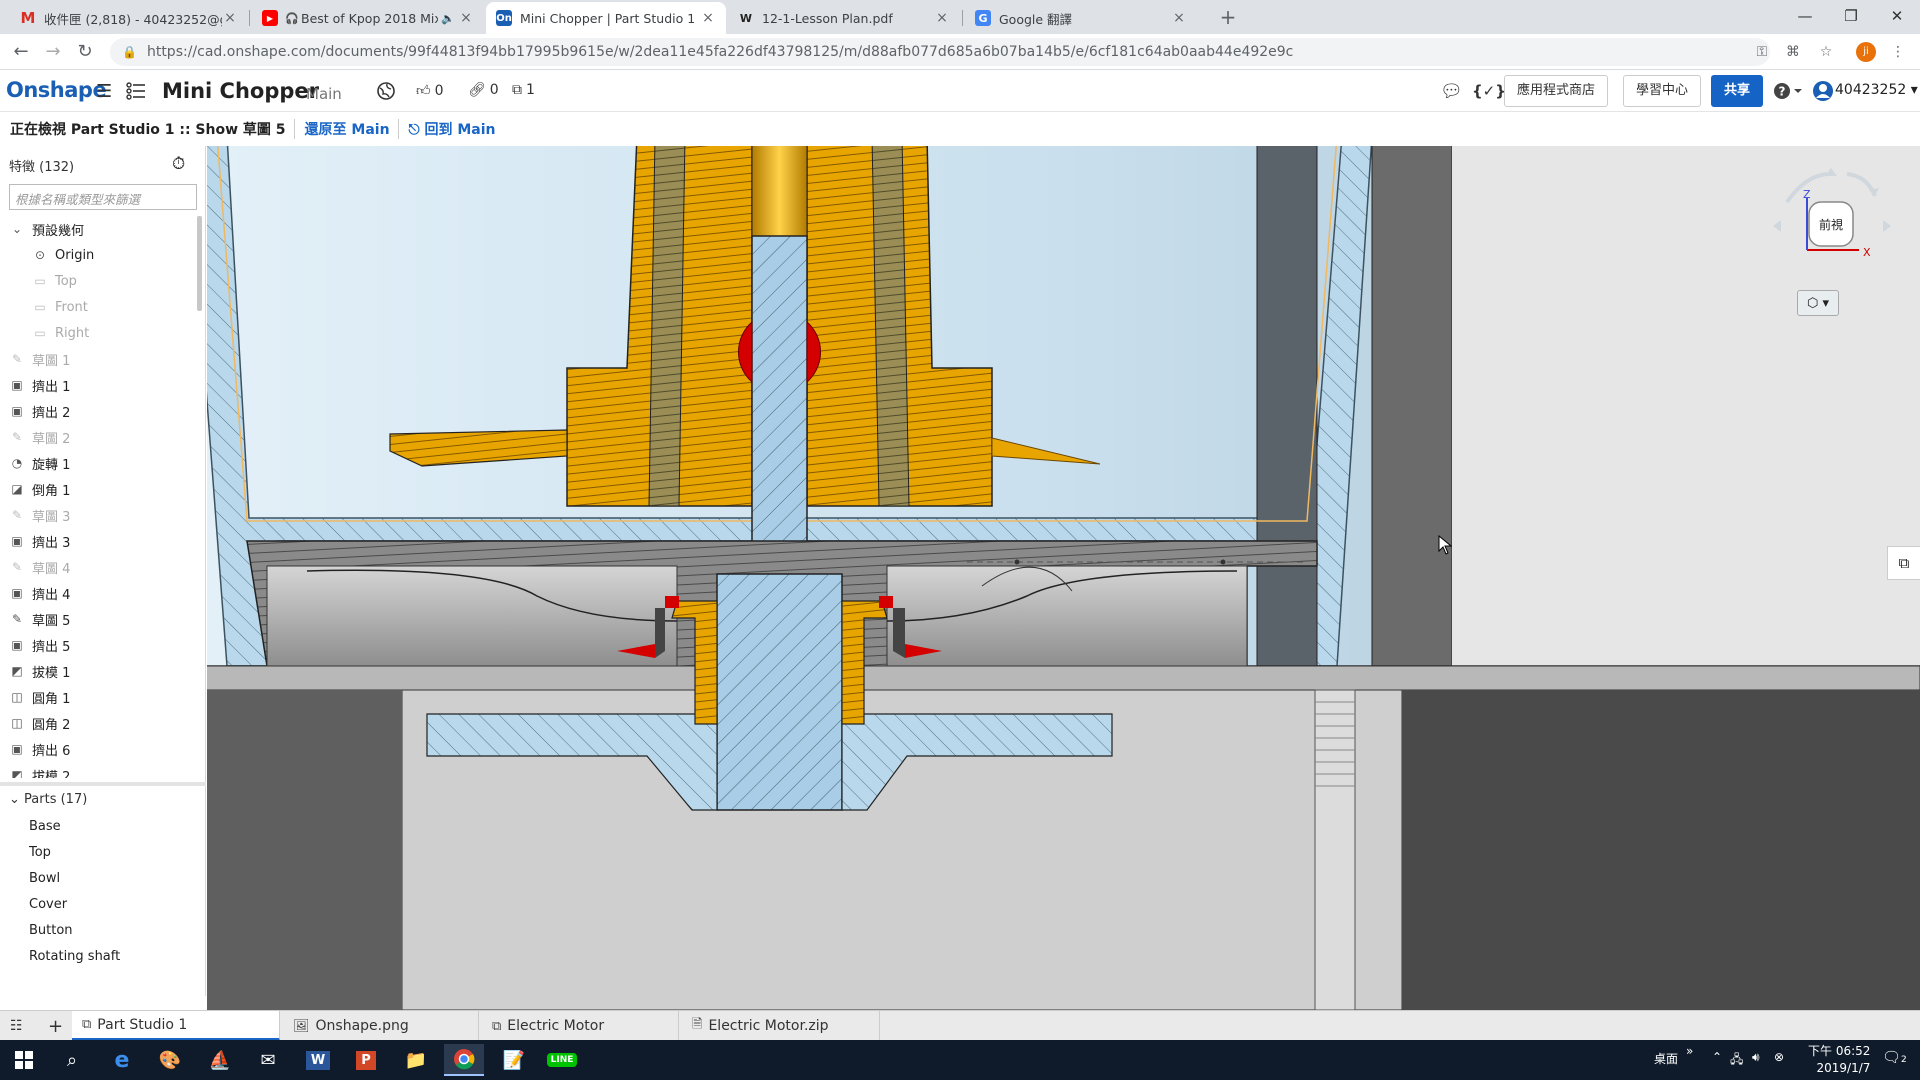 The height and width of the screenshot is (1080, 1920). Describe the element at coordinates (21, 53) in the screenshot. I see `back-button: ←` at that location.